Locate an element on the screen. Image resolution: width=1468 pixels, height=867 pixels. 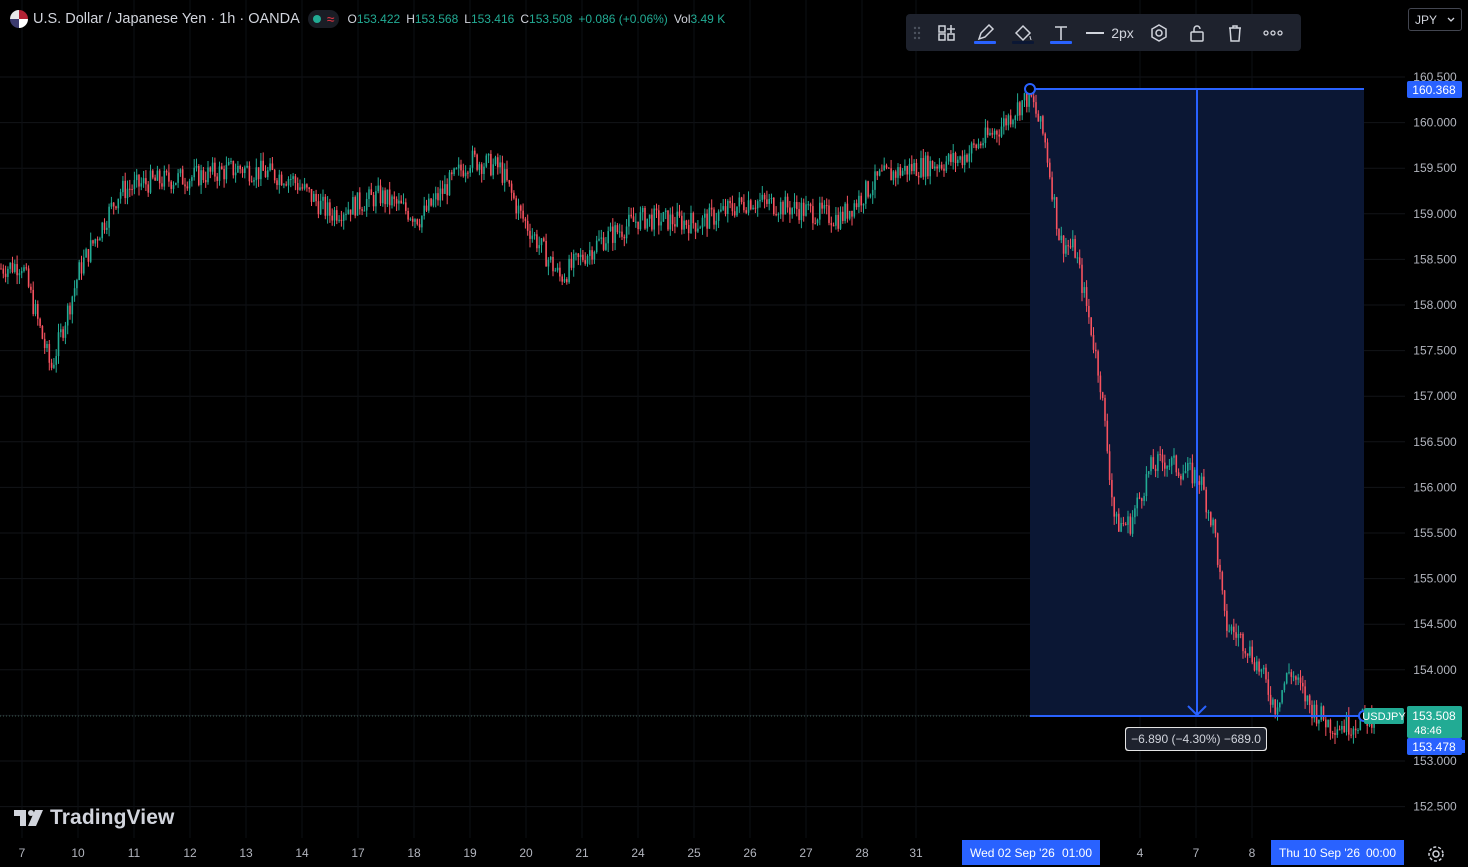
text-icon is located at coordinates (1061, 32).